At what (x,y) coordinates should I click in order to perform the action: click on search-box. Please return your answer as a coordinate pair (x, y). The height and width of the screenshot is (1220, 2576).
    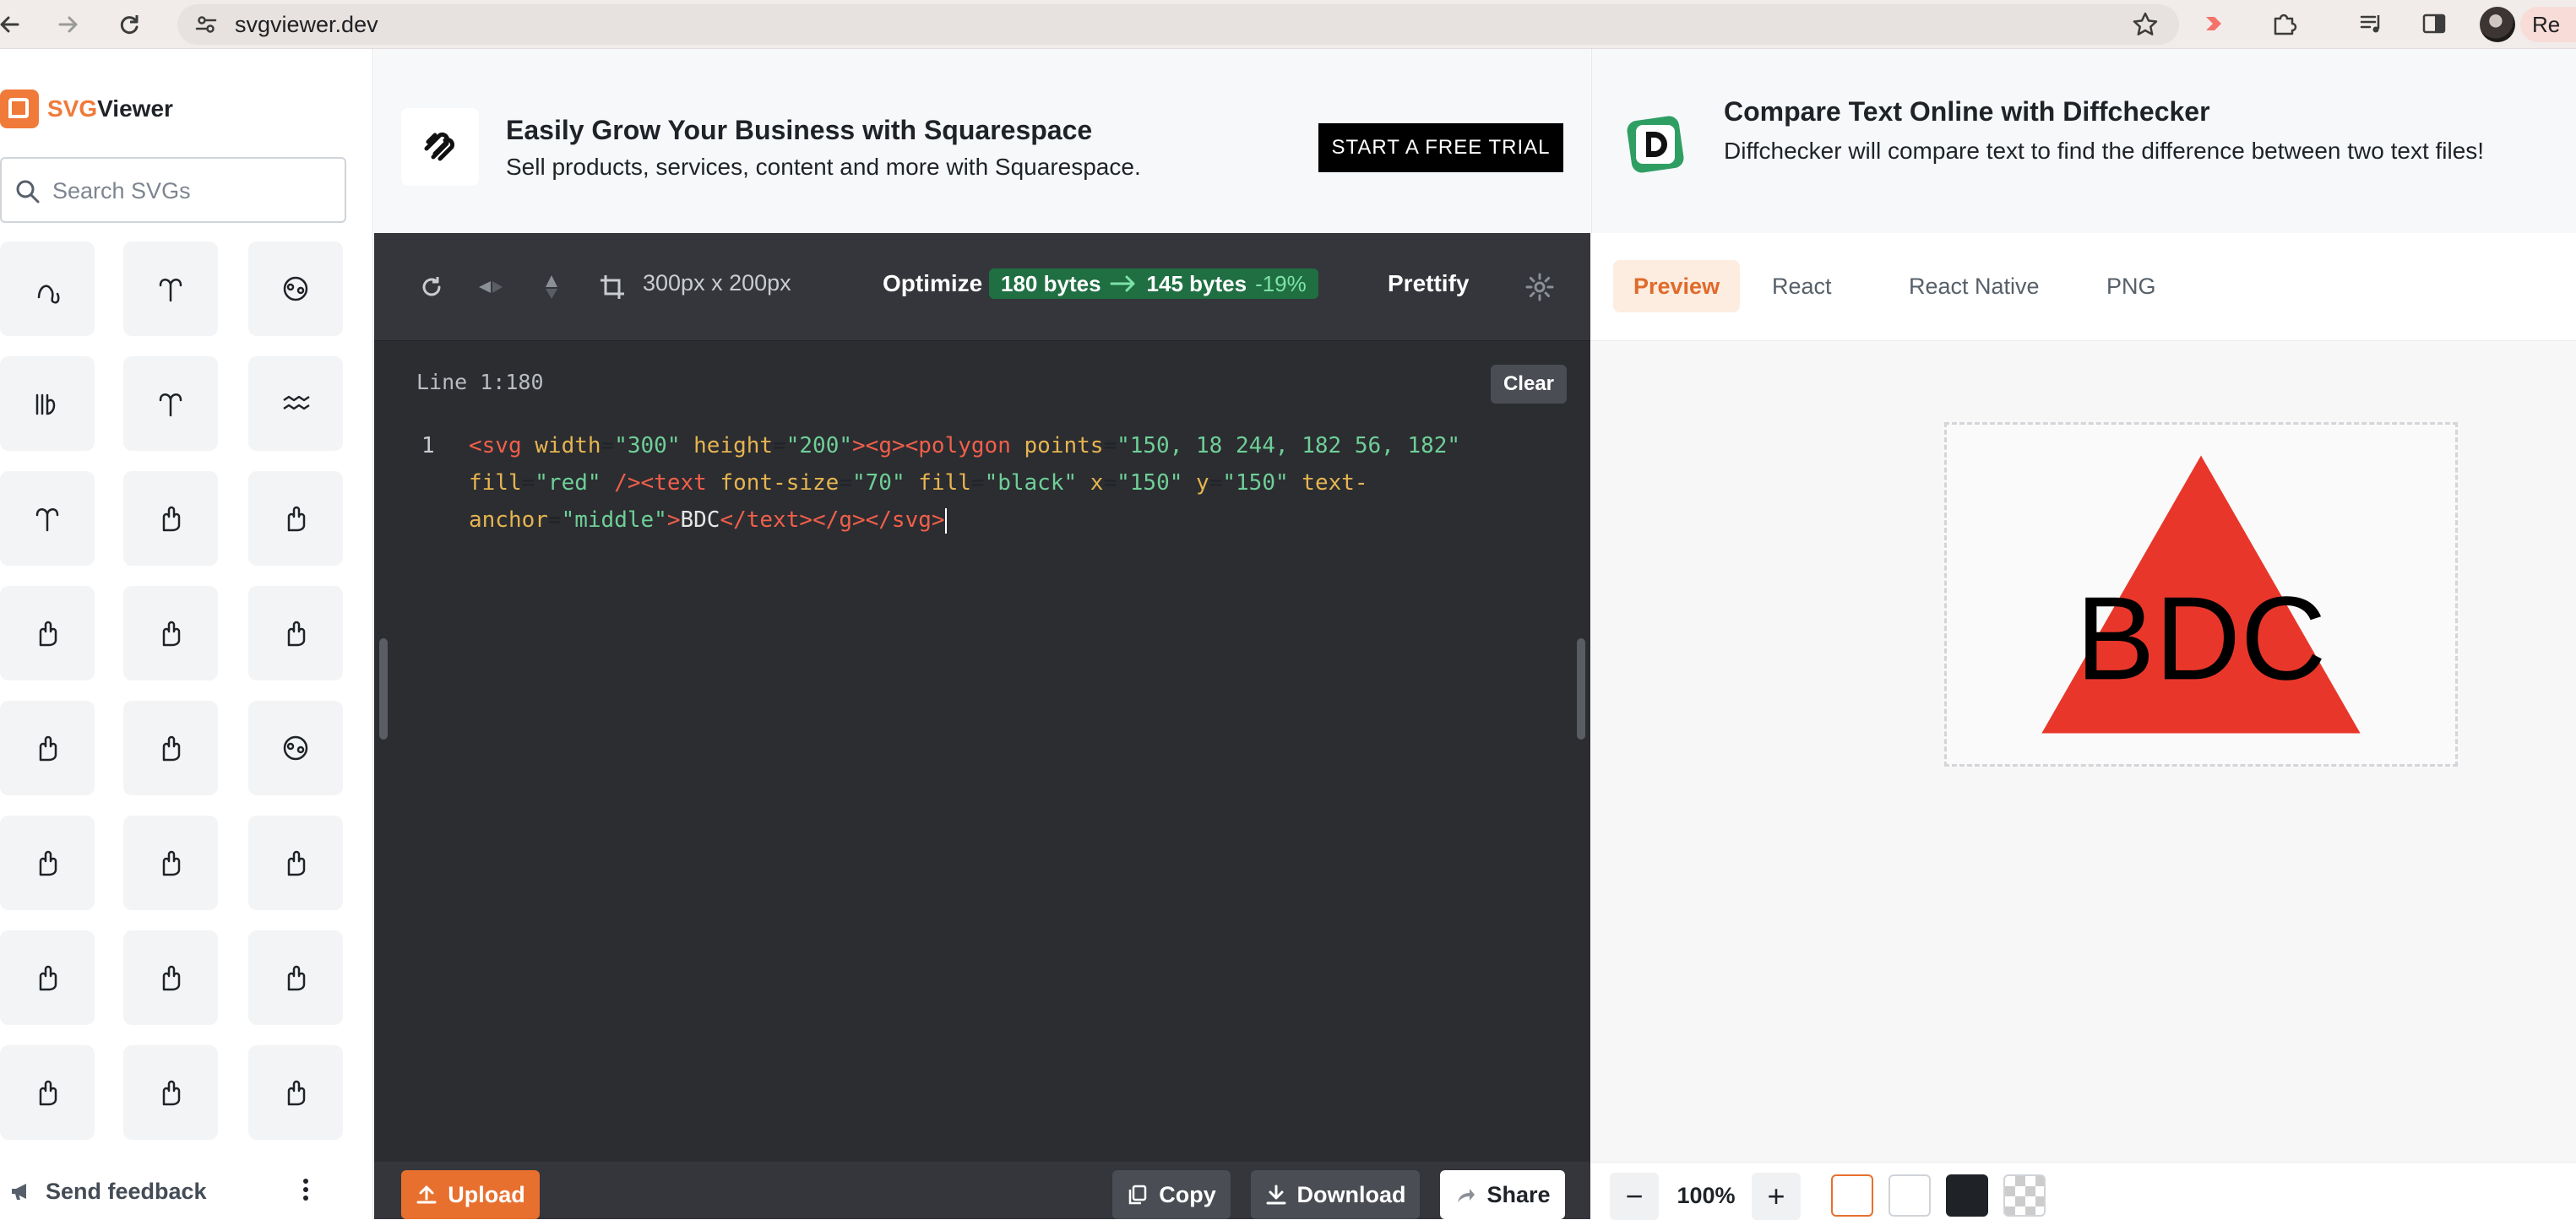
    Looking at the image, I should click on (173, 190).